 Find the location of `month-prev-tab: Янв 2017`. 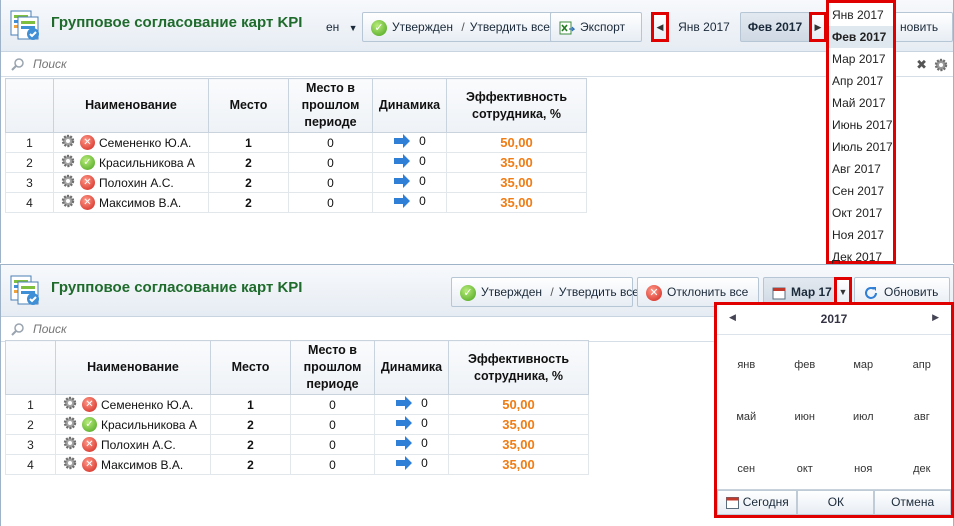

month-prev-tab: Янв 2017 is located at coordinates (704, 27).